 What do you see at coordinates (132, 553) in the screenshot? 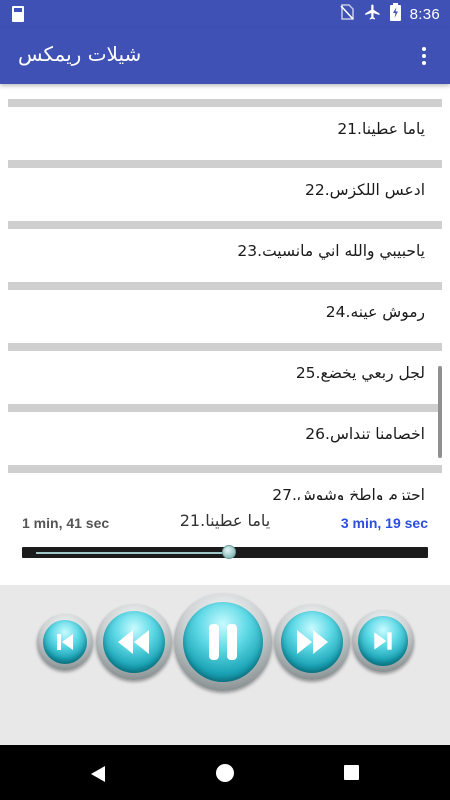
I see `seek-progress` at bounding box center [132, 553].